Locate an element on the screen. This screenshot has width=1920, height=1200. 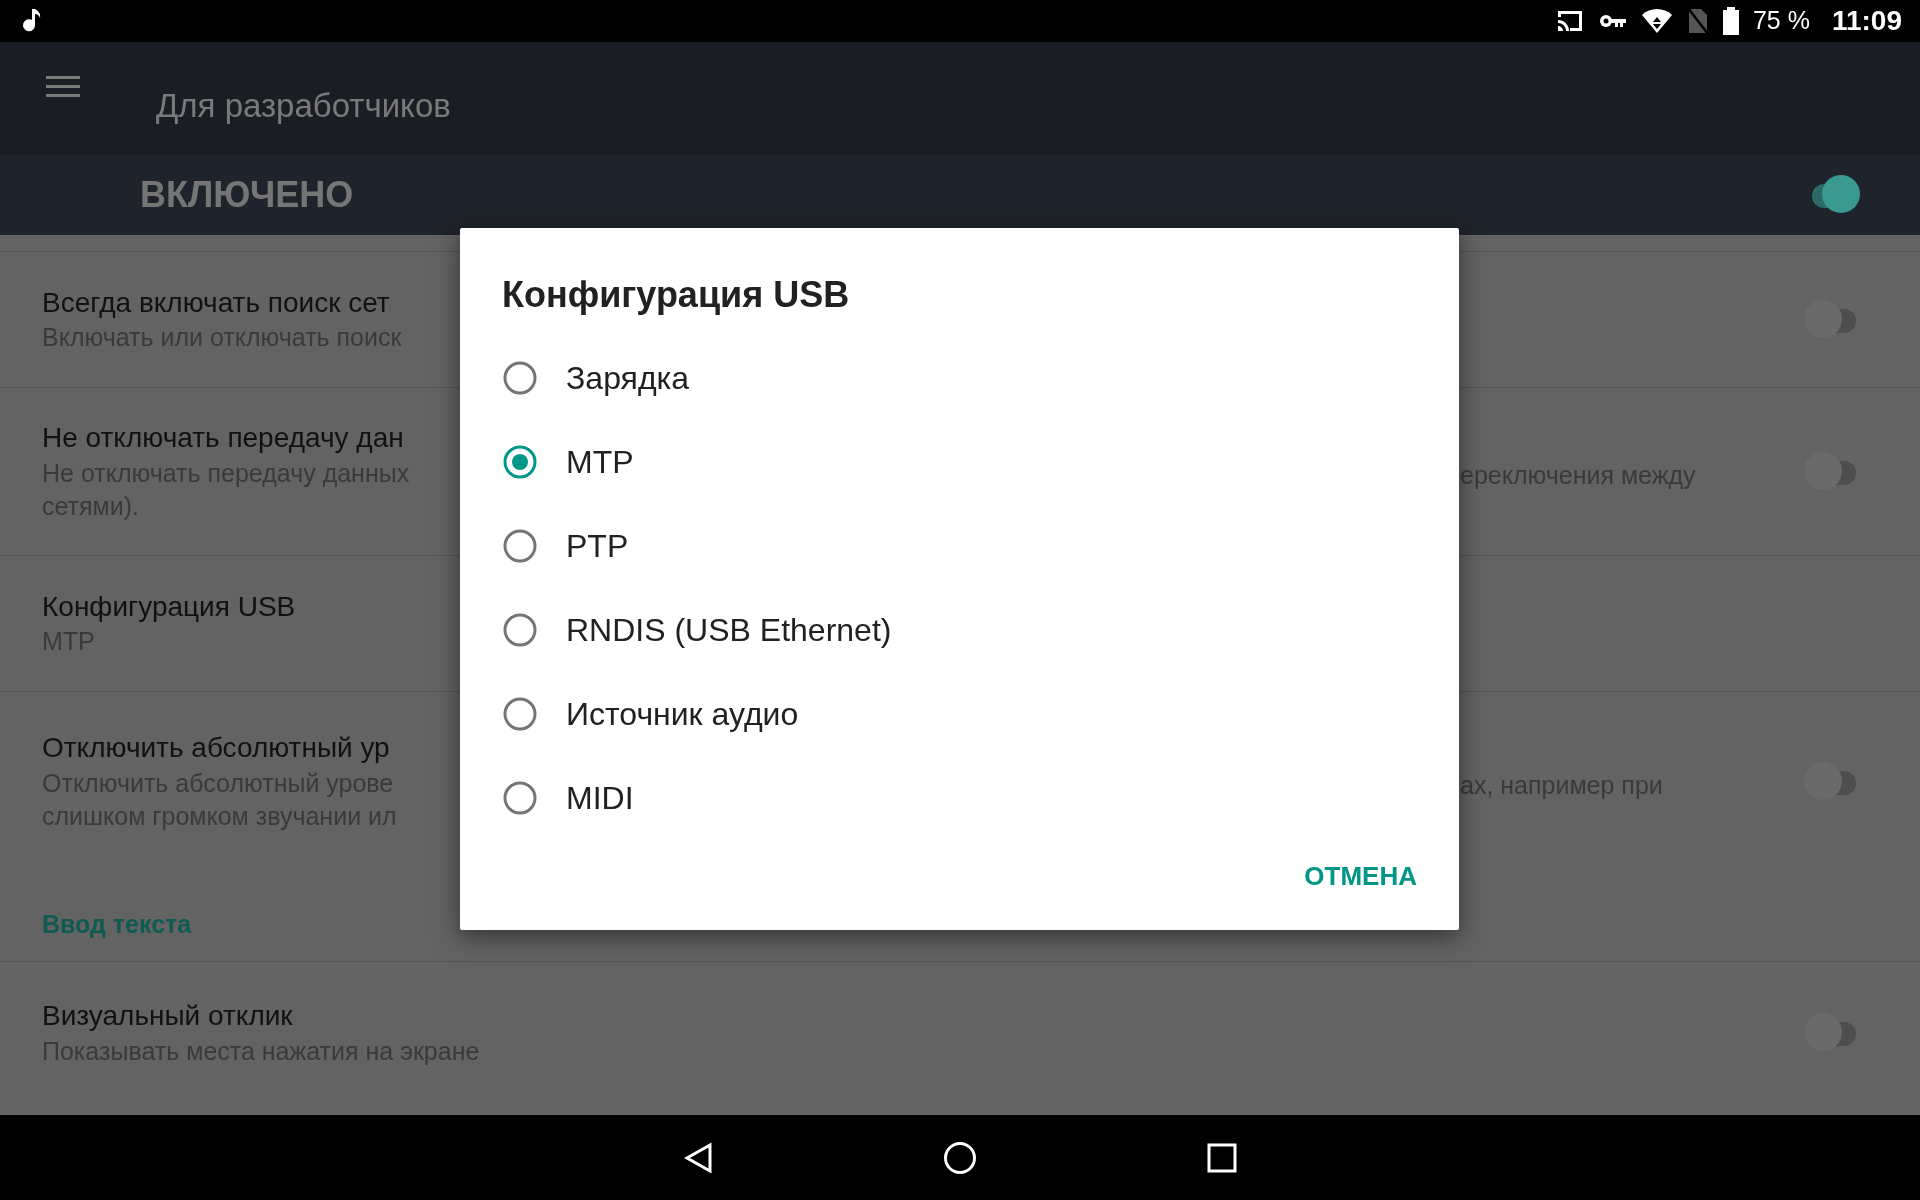
setting-title: Визуальный отклик is located at coordinates (168, 1016).